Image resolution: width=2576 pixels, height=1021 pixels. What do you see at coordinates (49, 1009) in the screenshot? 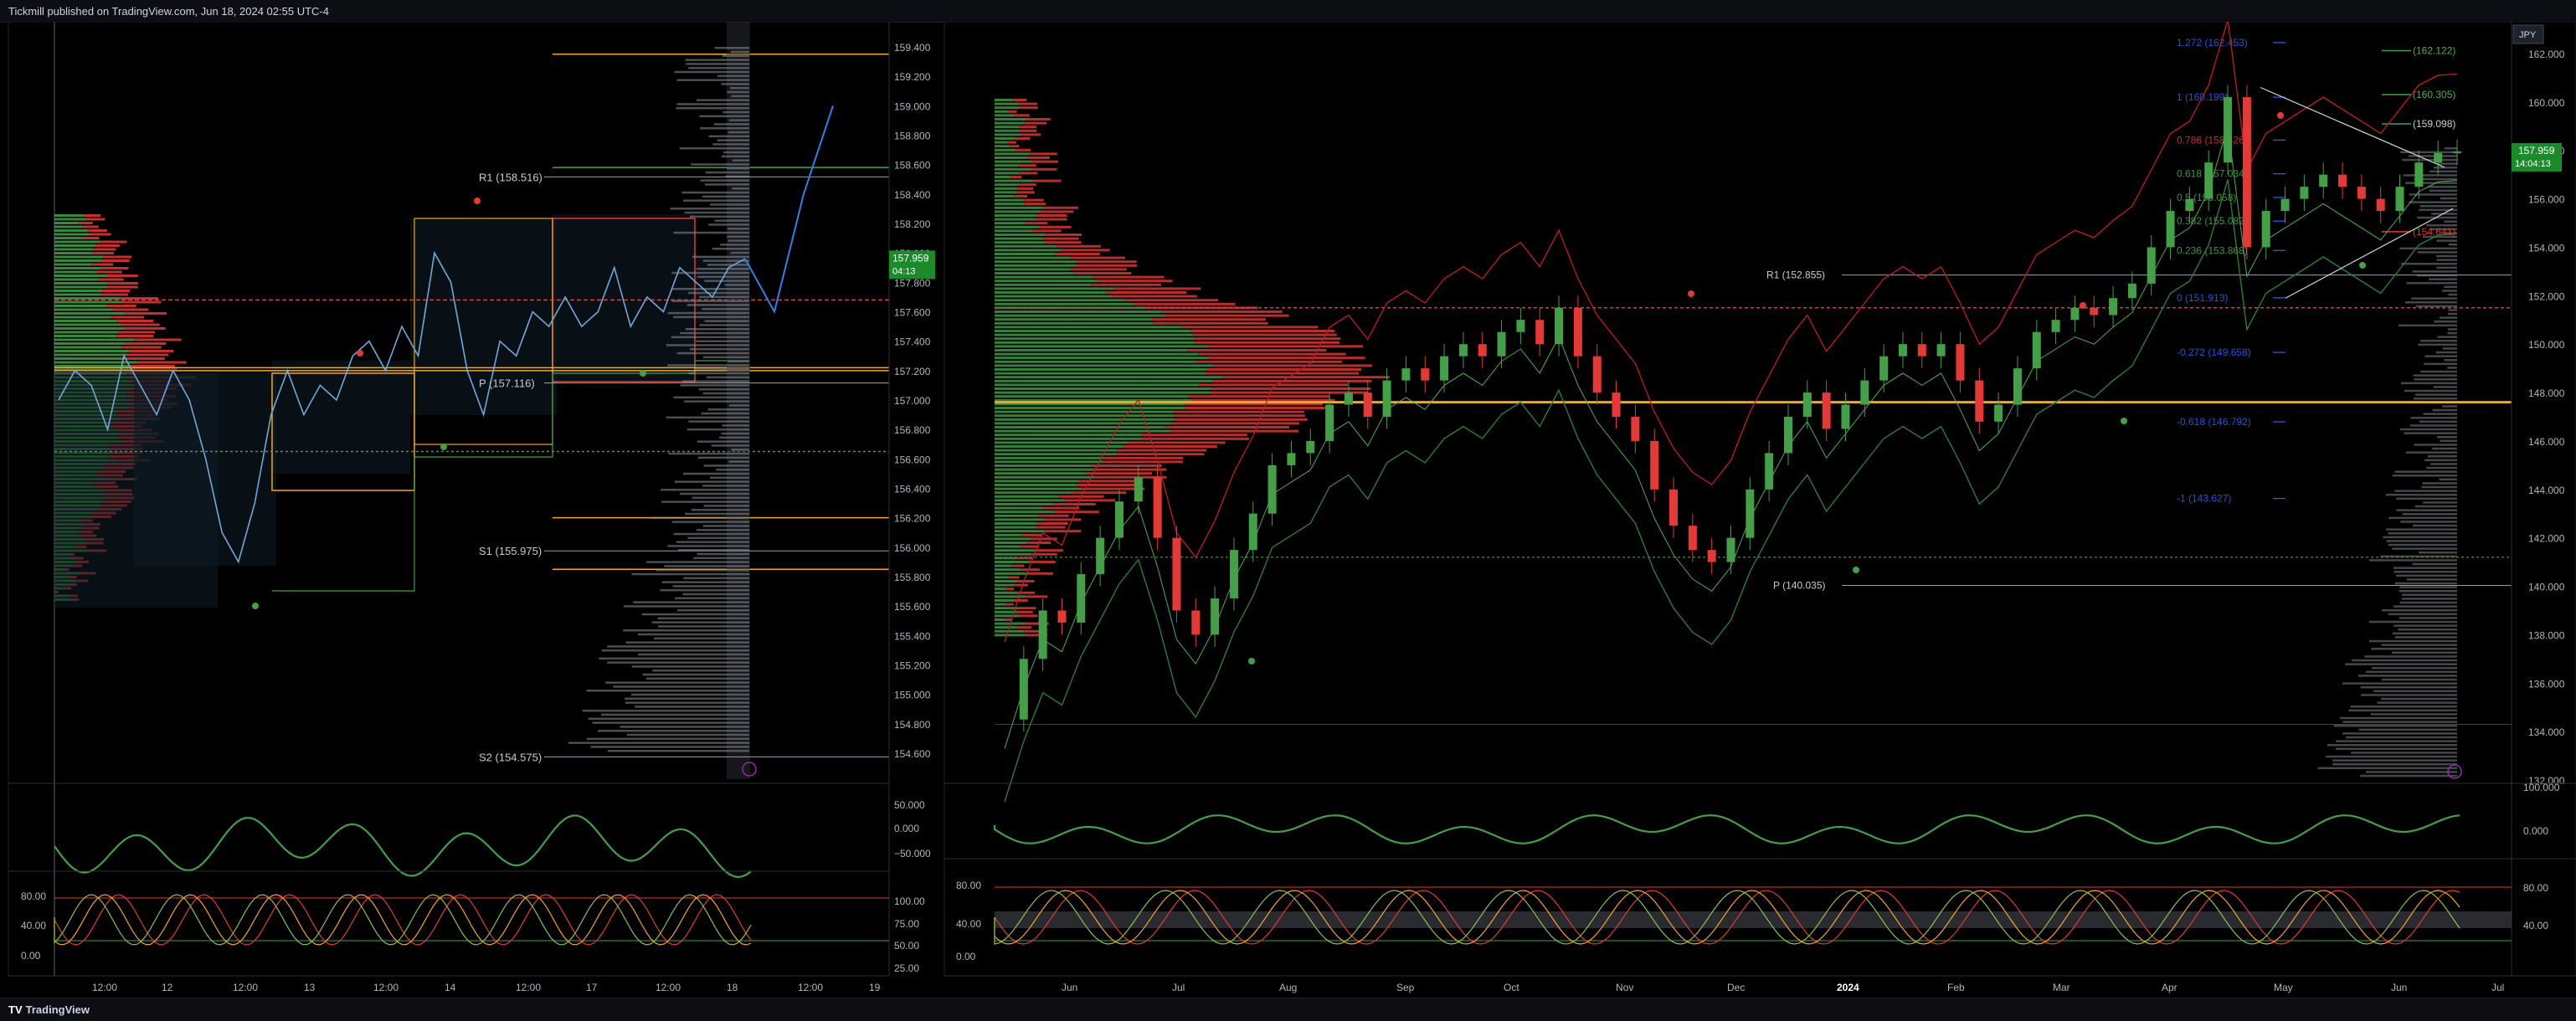
I see `tradingview-logo: TV TradingView` at bounding box center [49, 1009].